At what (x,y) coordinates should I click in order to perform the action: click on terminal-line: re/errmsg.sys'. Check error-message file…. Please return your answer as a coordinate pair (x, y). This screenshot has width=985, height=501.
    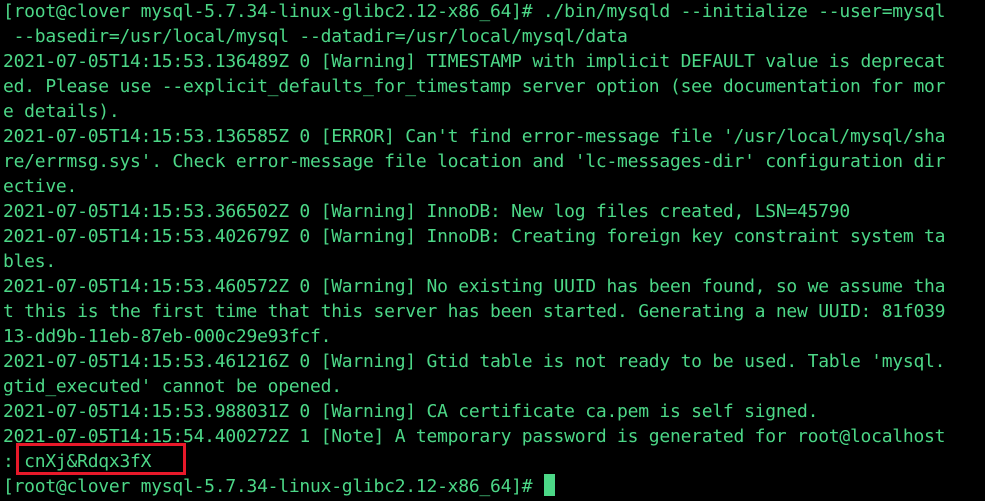
    Looking at the image, I should click on (474, 161).